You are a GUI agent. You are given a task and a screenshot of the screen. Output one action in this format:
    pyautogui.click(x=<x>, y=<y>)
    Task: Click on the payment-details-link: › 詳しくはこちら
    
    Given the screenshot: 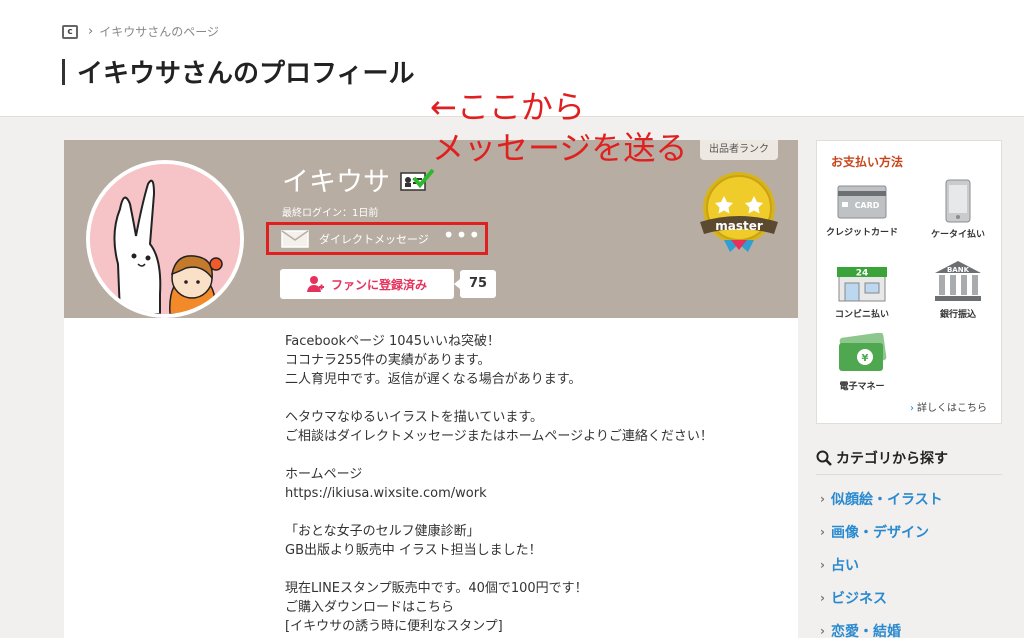 What is the action you would take?
    pyautogui.click(x=948, y=406)
    